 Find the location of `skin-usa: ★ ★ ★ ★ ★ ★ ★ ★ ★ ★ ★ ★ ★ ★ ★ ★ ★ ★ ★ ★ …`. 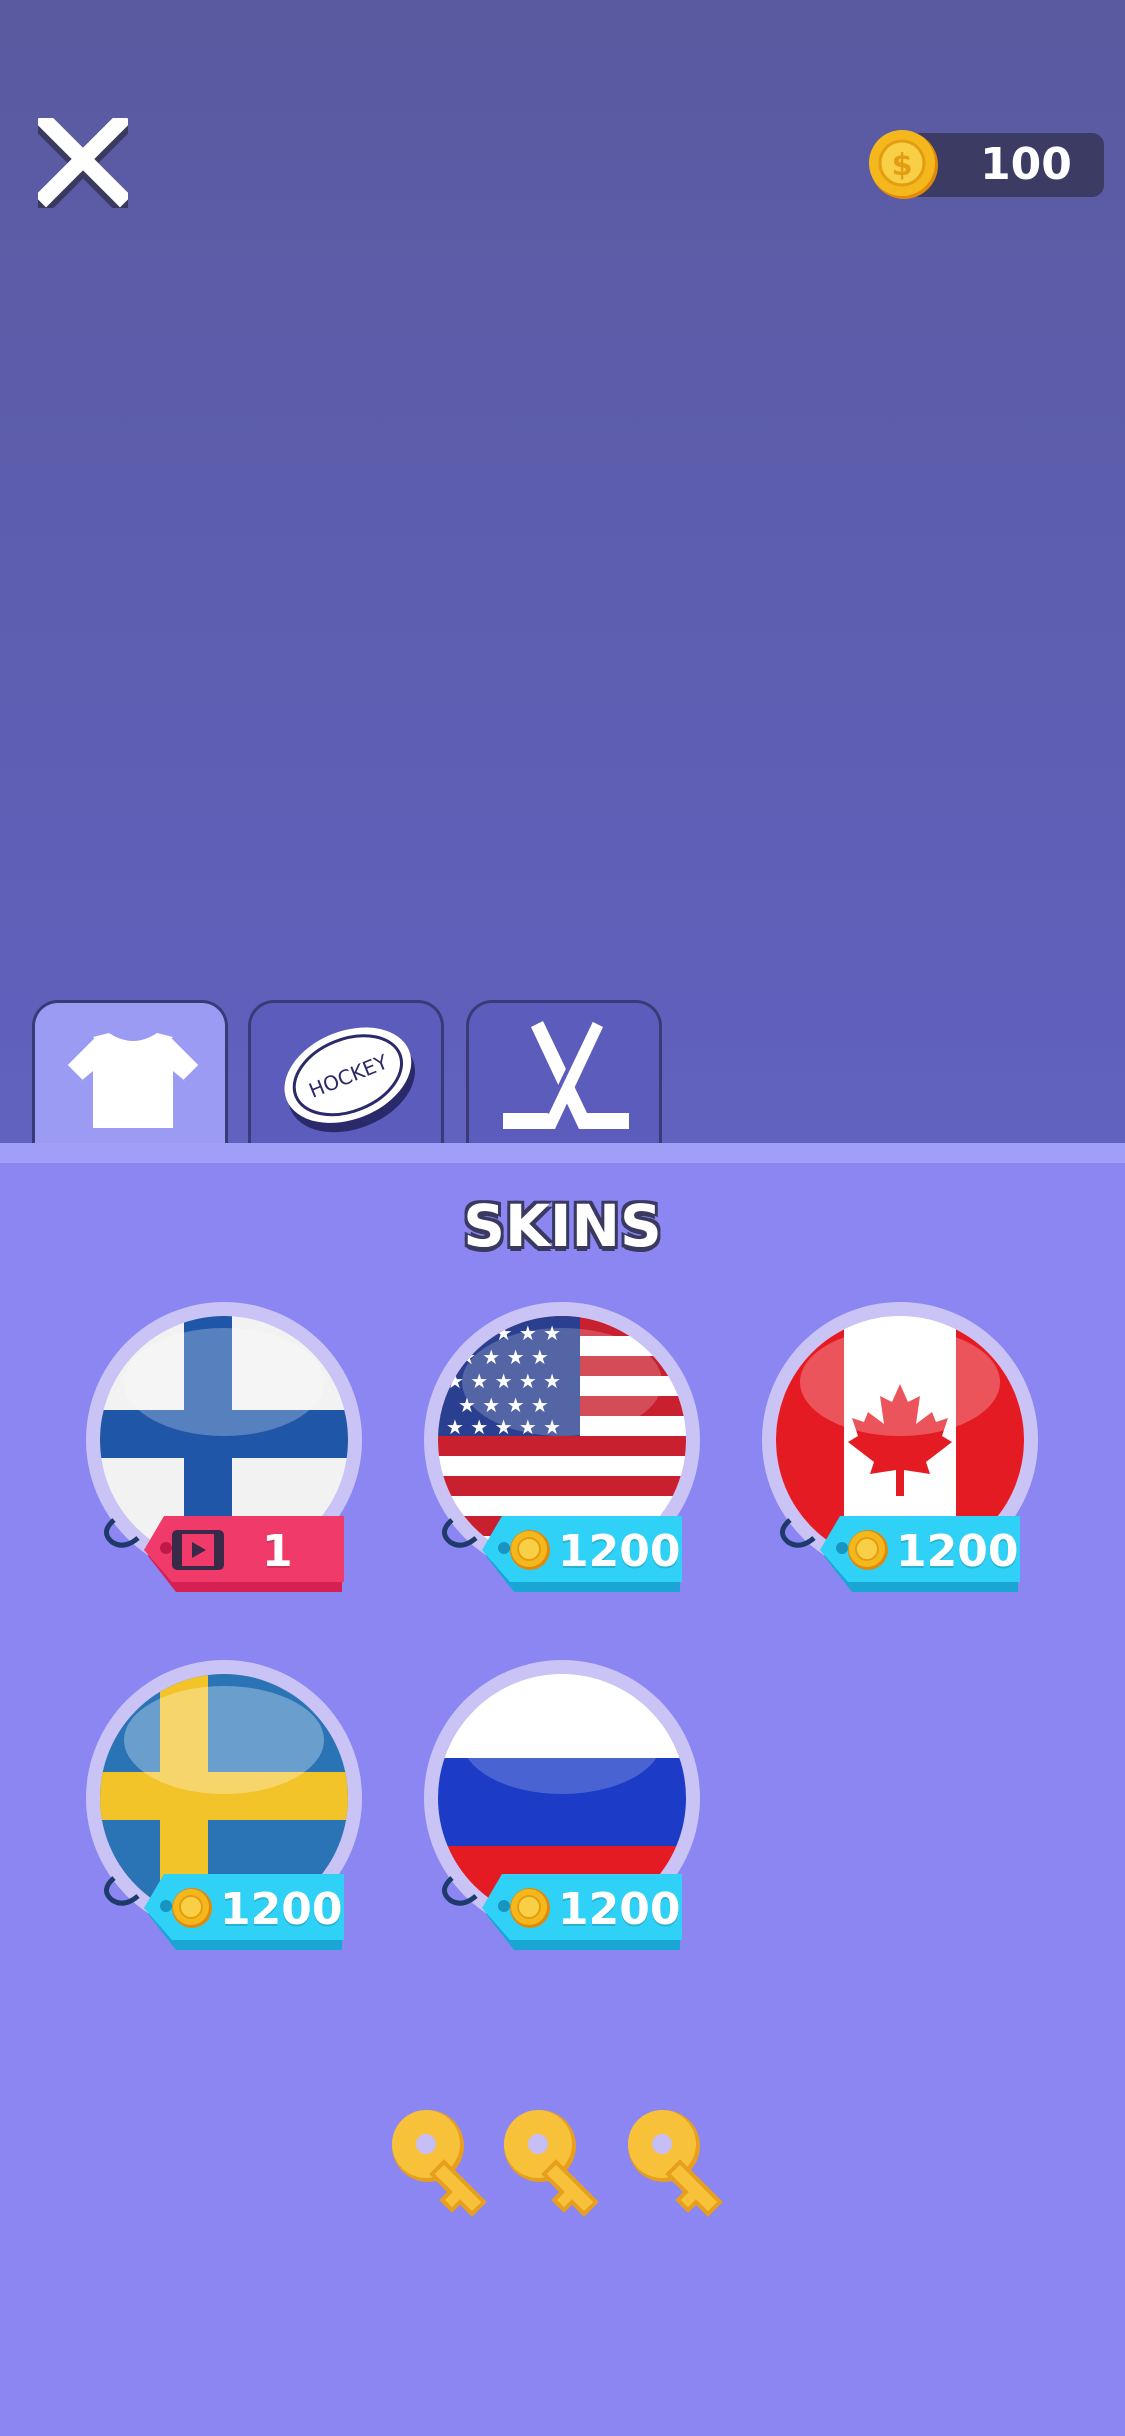

skin-usa: ★ ★ ★ ★ ★ ★ ★ ★ ★ ★ ★ ★ ★ ★ ★ ★ ★ ★ ★ ★ … is located at coordinates (560, 1442).